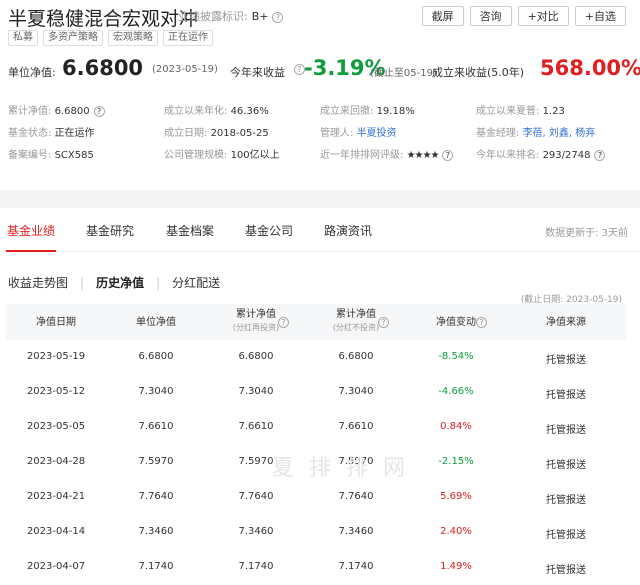  I want to click on watermark: 夏 排 排 网, so click(340, 468).